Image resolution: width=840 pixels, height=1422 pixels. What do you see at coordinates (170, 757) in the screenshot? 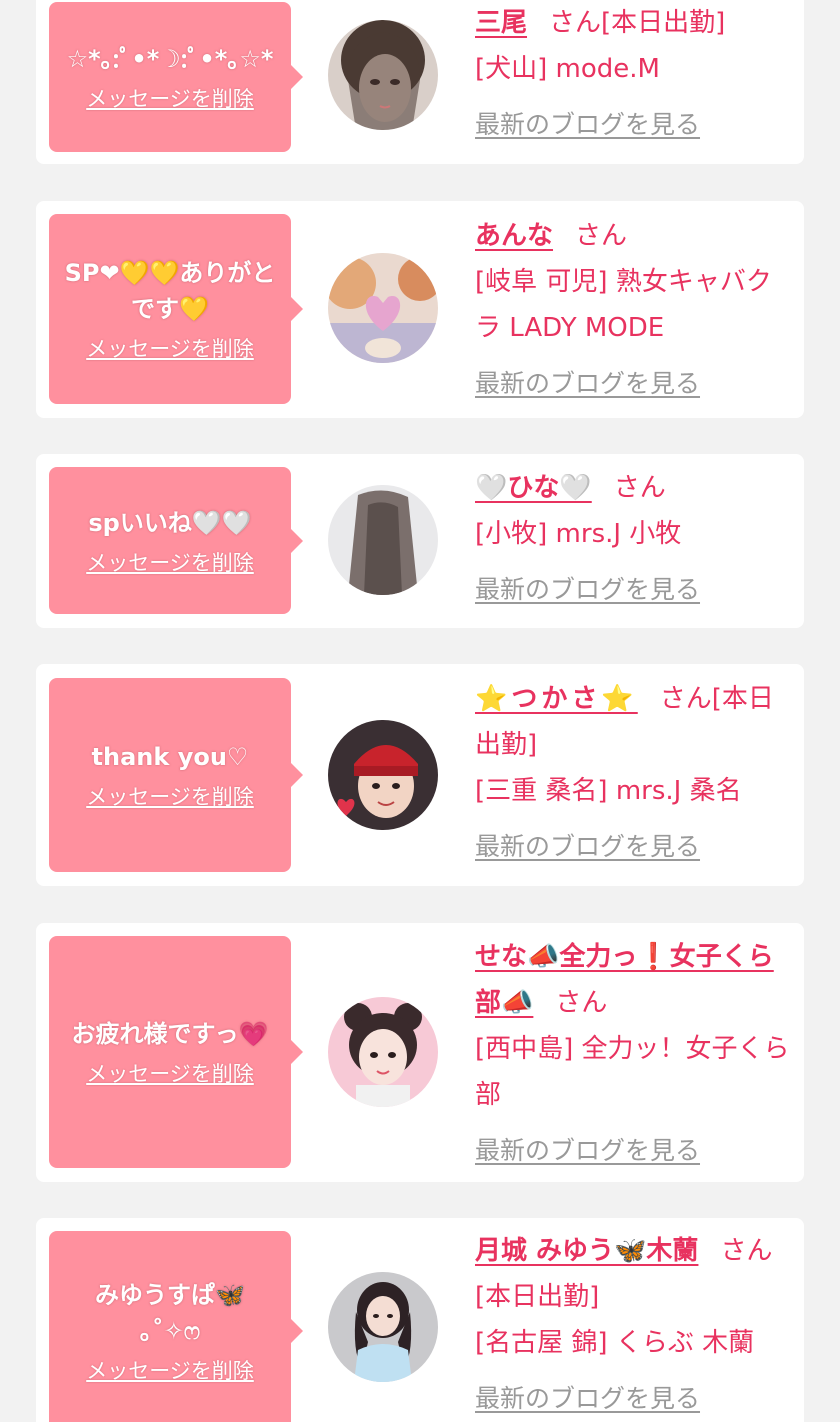
I see `message-text: thank you♡` at bounding box center [170, 757].